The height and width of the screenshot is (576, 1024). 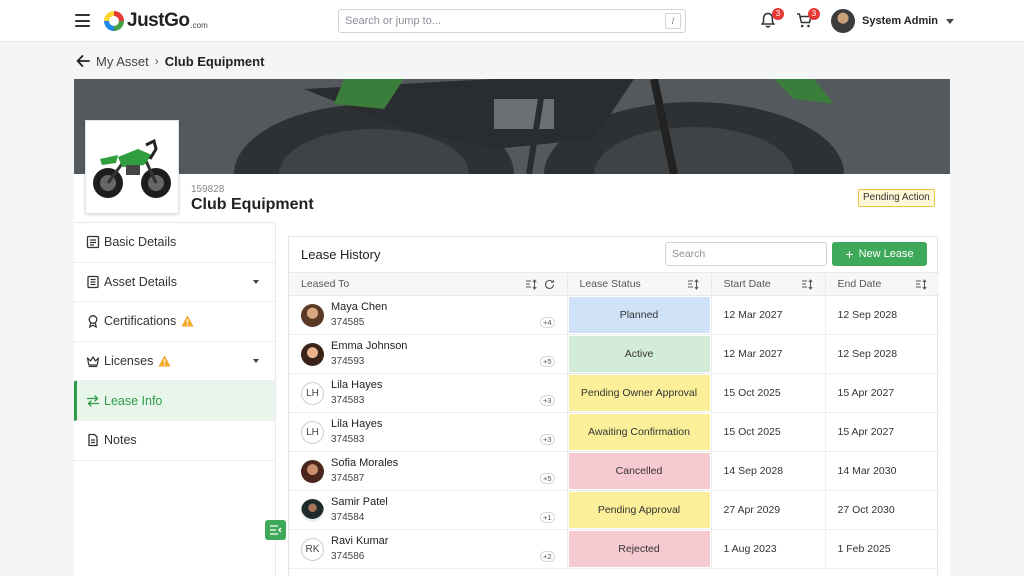 I want to click on column-header-lease-status: Lease Status, so click(x=639, y=284).